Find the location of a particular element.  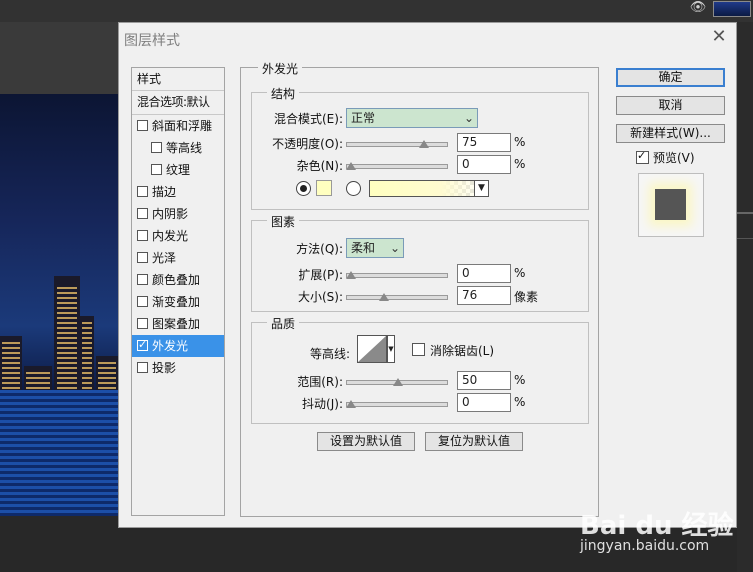

eye-icon: 👁 is located at coordinates (698, 8).